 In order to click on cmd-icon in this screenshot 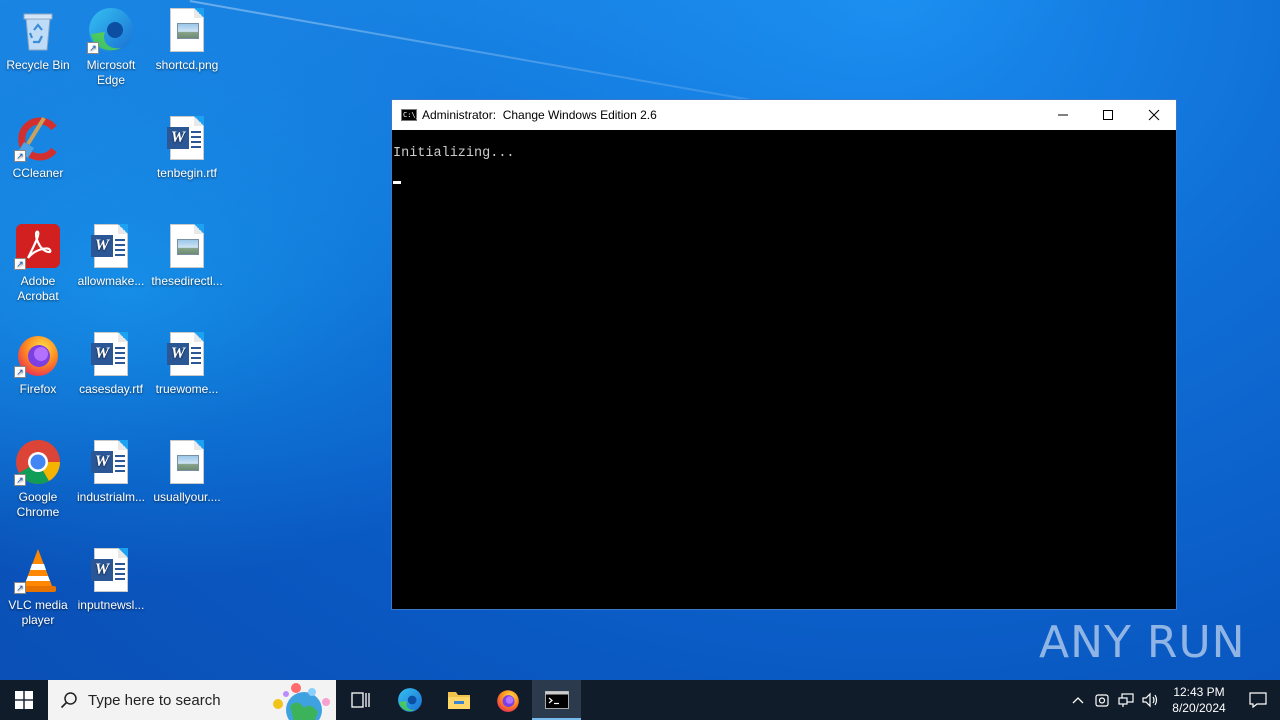, I will do `click(556, 700)`.